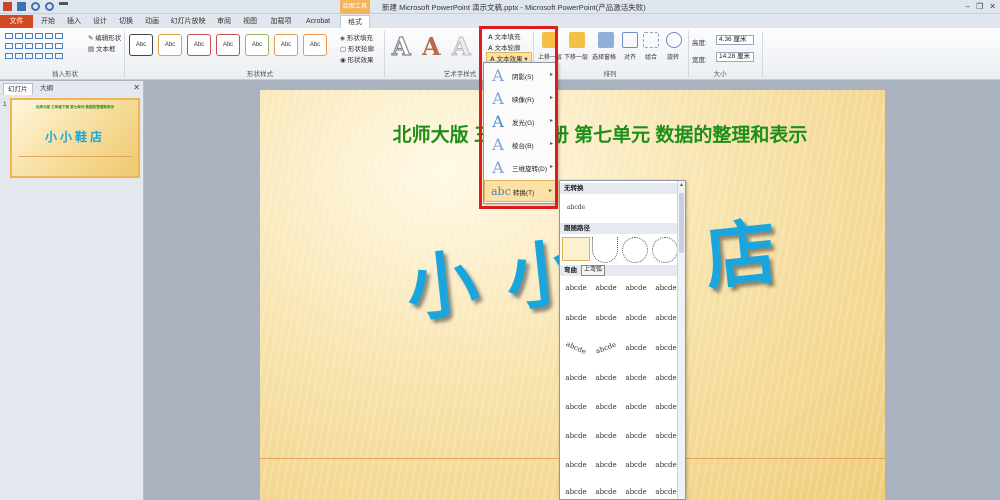 This screenshot has height=500, width=1000. What do you see at coordinates (605, 250) in the screenshot?
I see `path-arch-down` at bounding box center [605, 250].